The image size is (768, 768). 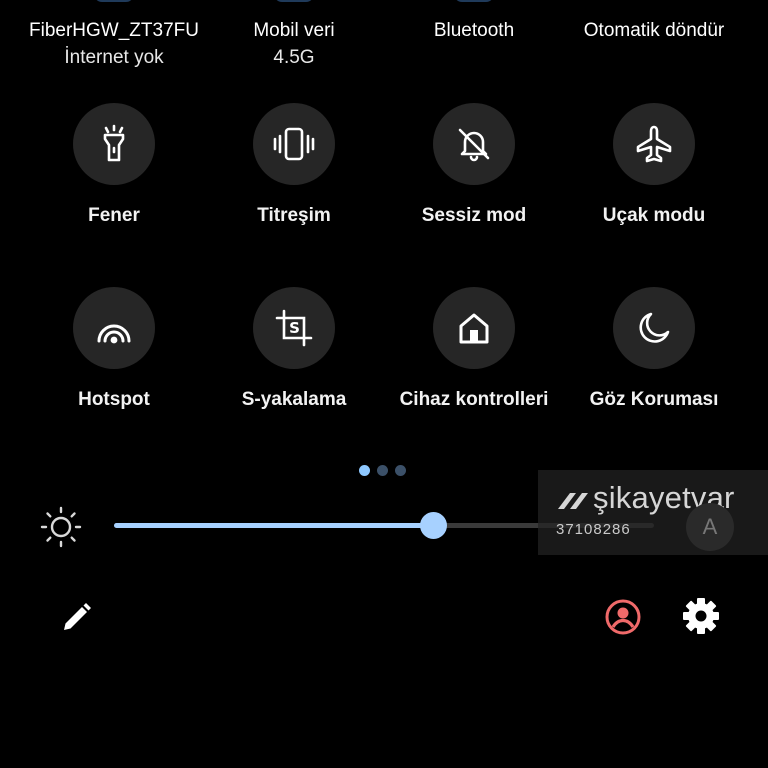 I want to click on airplane-mode-button, so click(x=654, y=144).